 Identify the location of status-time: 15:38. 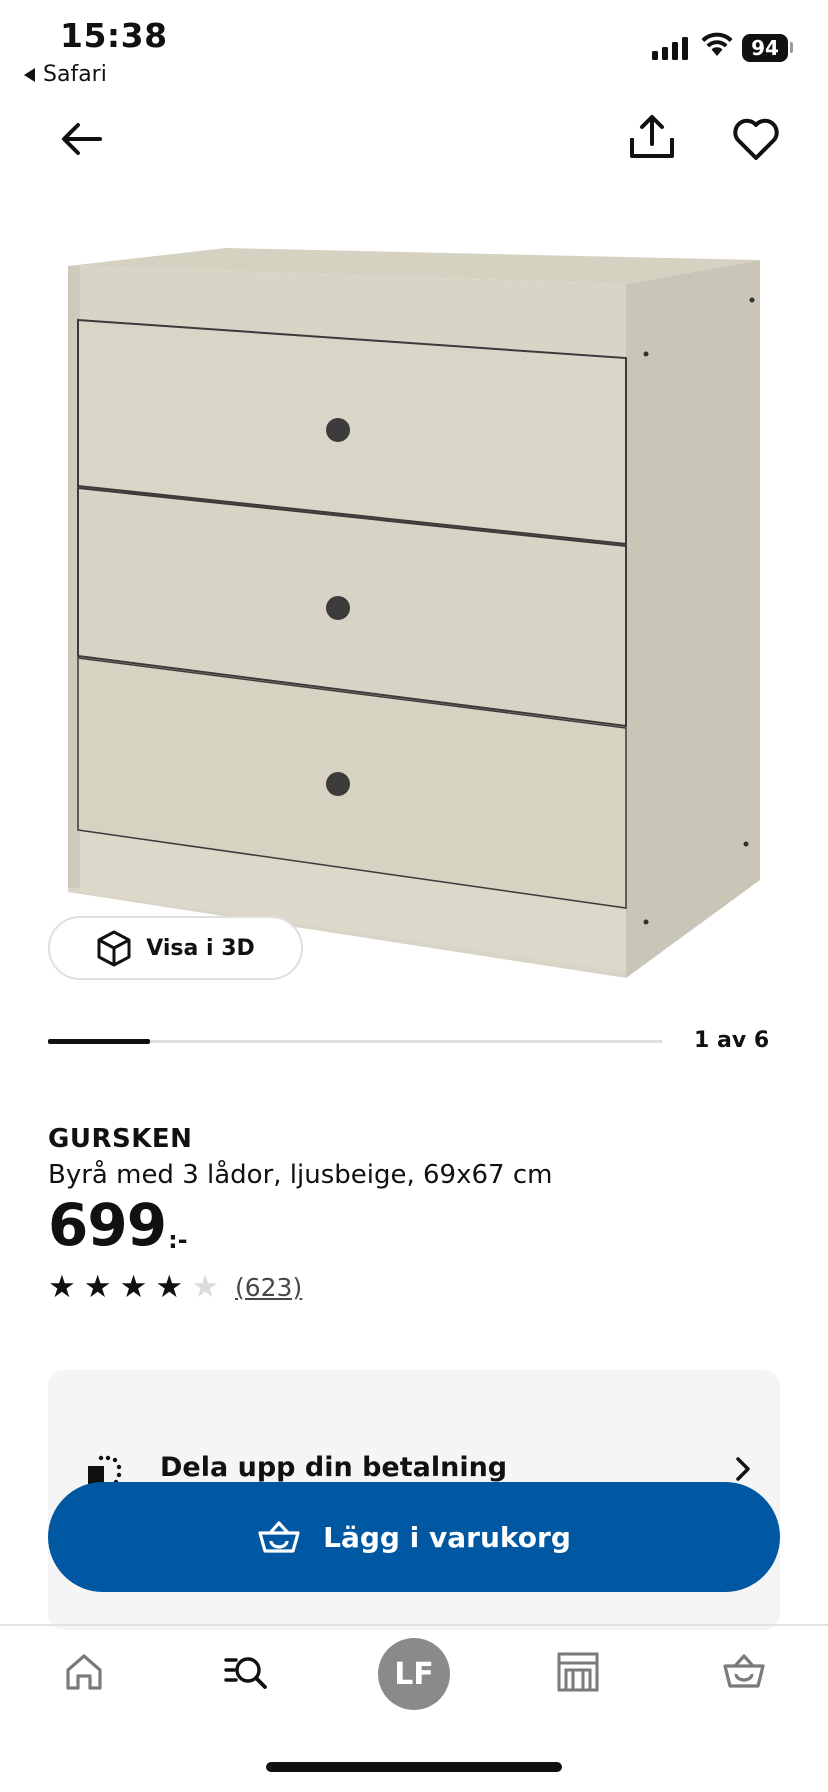
(114, 35).